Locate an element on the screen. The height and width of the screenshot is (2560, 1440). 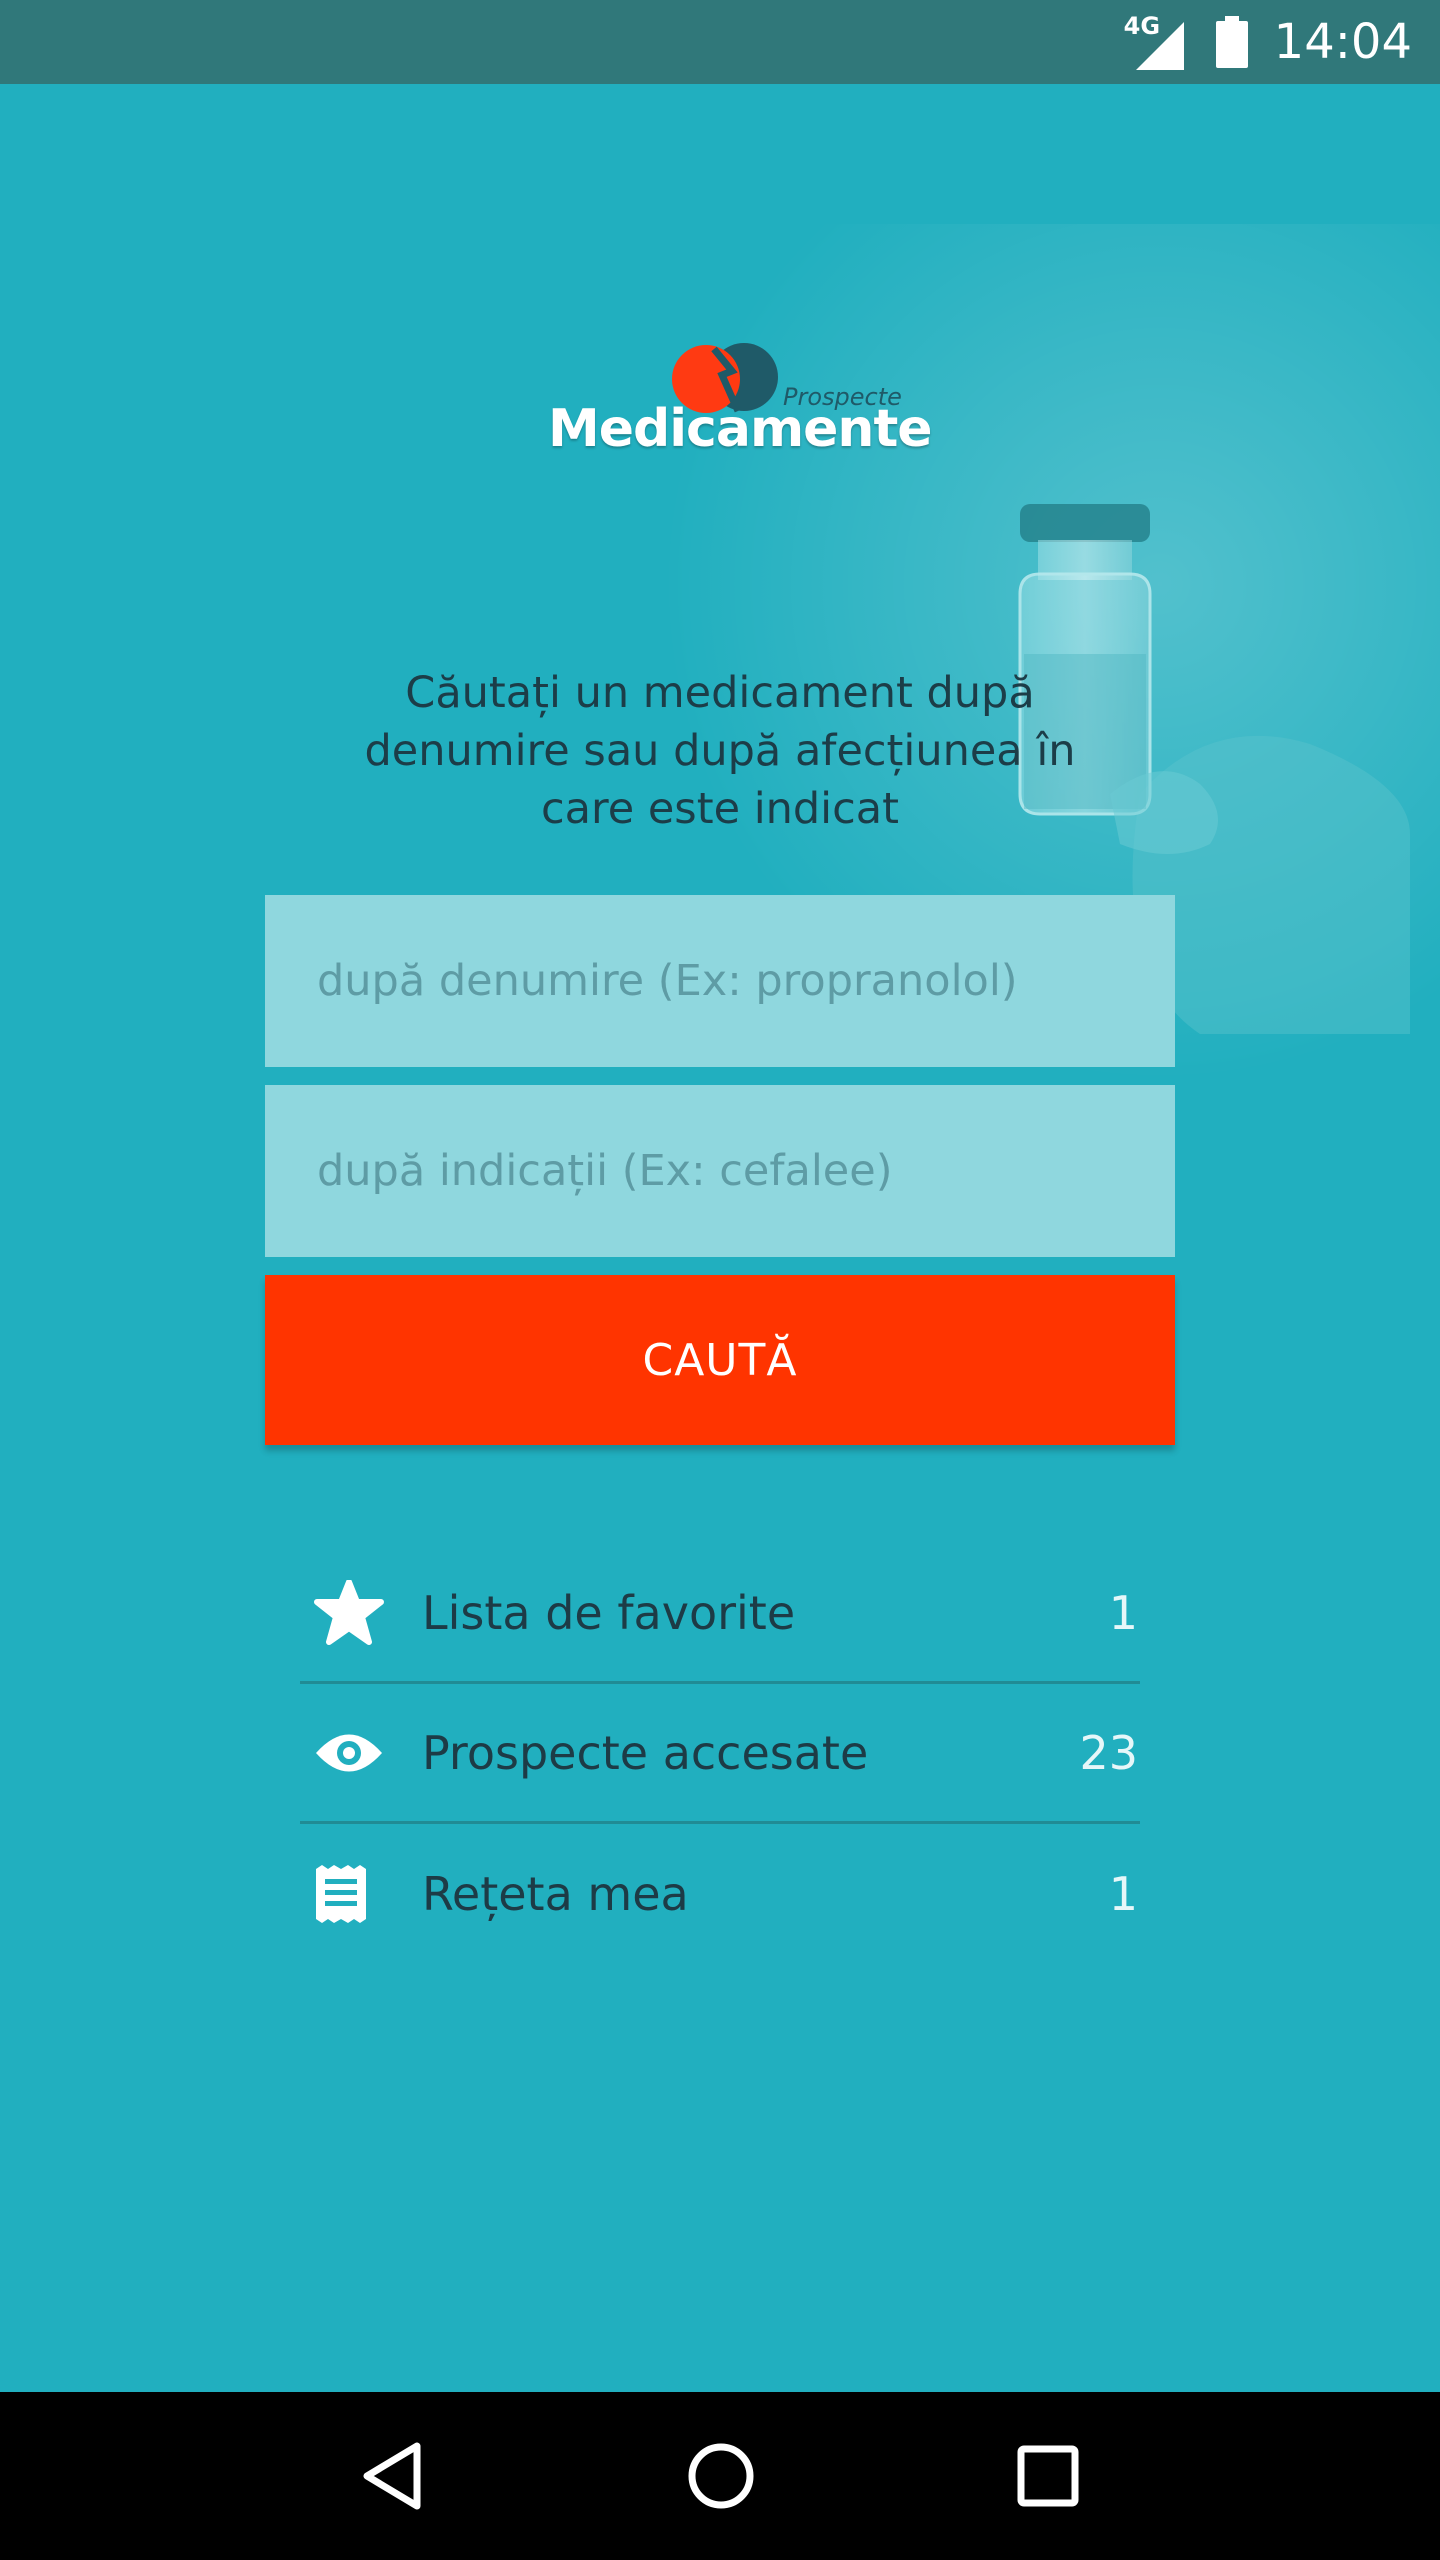
receipt-icon is located at coordinates (350, 1894).